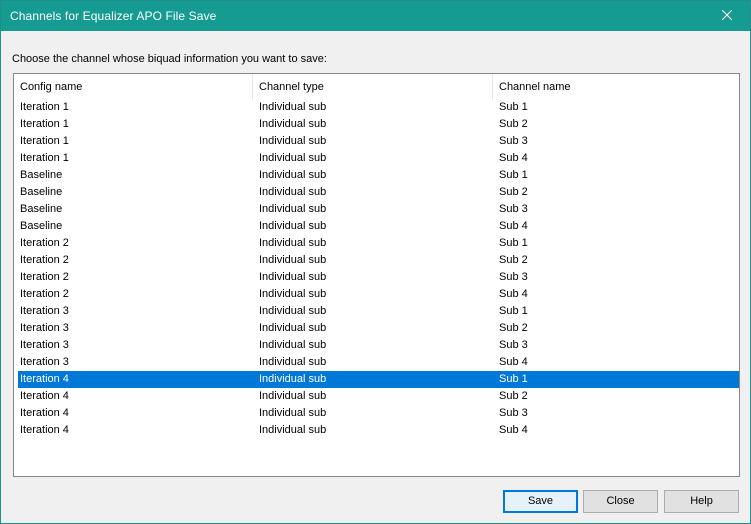 This screenshot has width=751, height=524. I want to click on table-row: Iteration 4 Individual sub Sub 2, so click(378, 396).